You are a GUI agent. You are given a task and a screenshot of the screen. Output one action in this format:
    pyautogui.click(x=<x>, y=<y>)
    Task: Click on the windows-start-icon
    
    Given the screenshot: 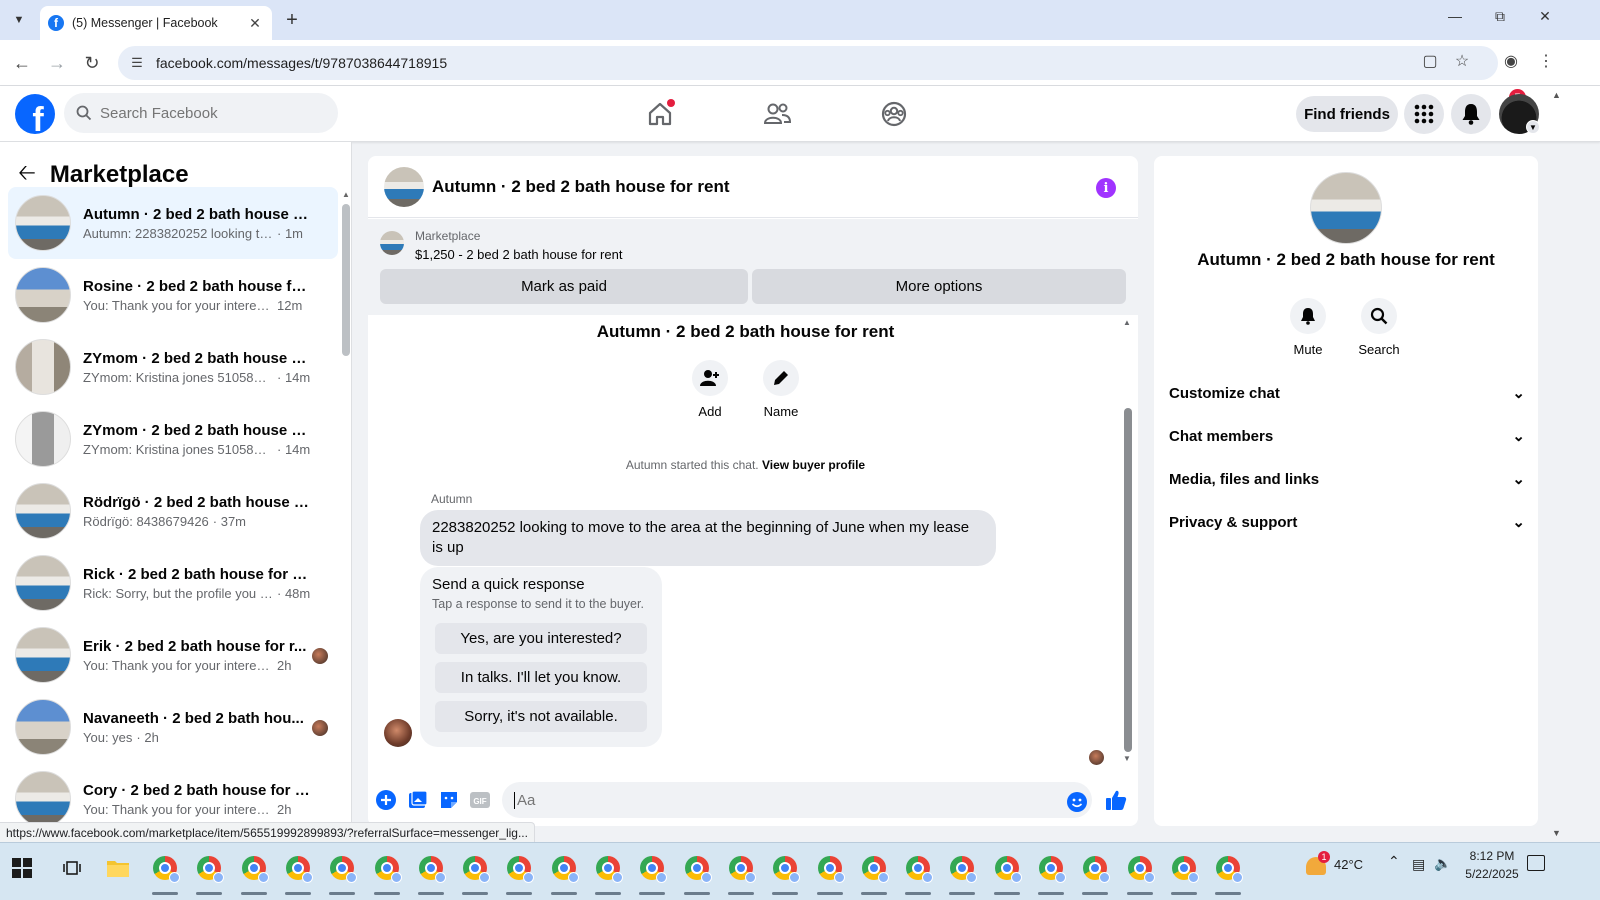 What is the action you would take?
    pyautogui.click(x=22, y=868)
    